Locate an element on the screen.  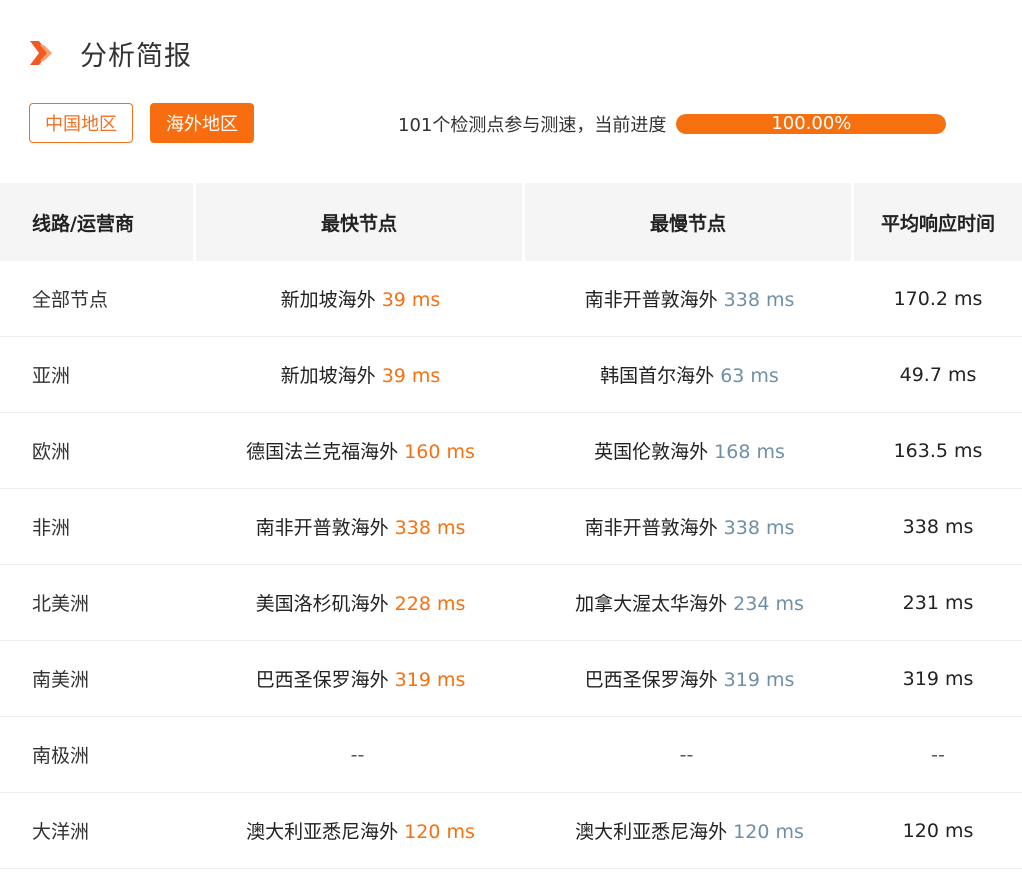
average-response-cell: 231 ms is located at coordinates (938, 603).